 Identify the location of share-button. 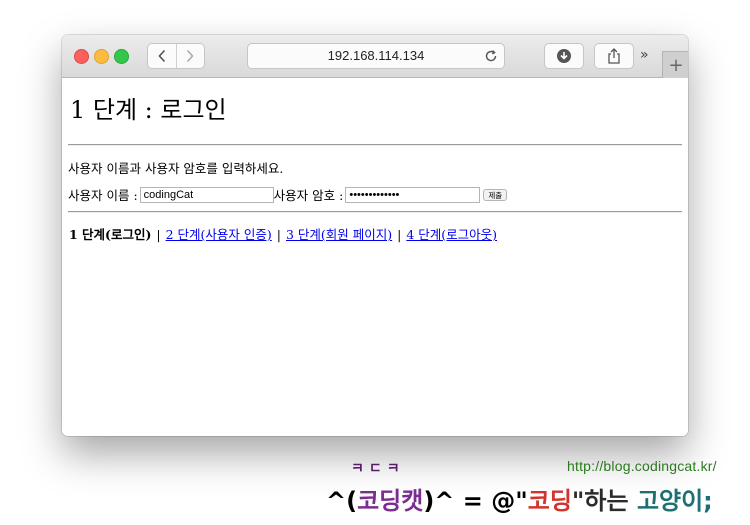
(614, 56).